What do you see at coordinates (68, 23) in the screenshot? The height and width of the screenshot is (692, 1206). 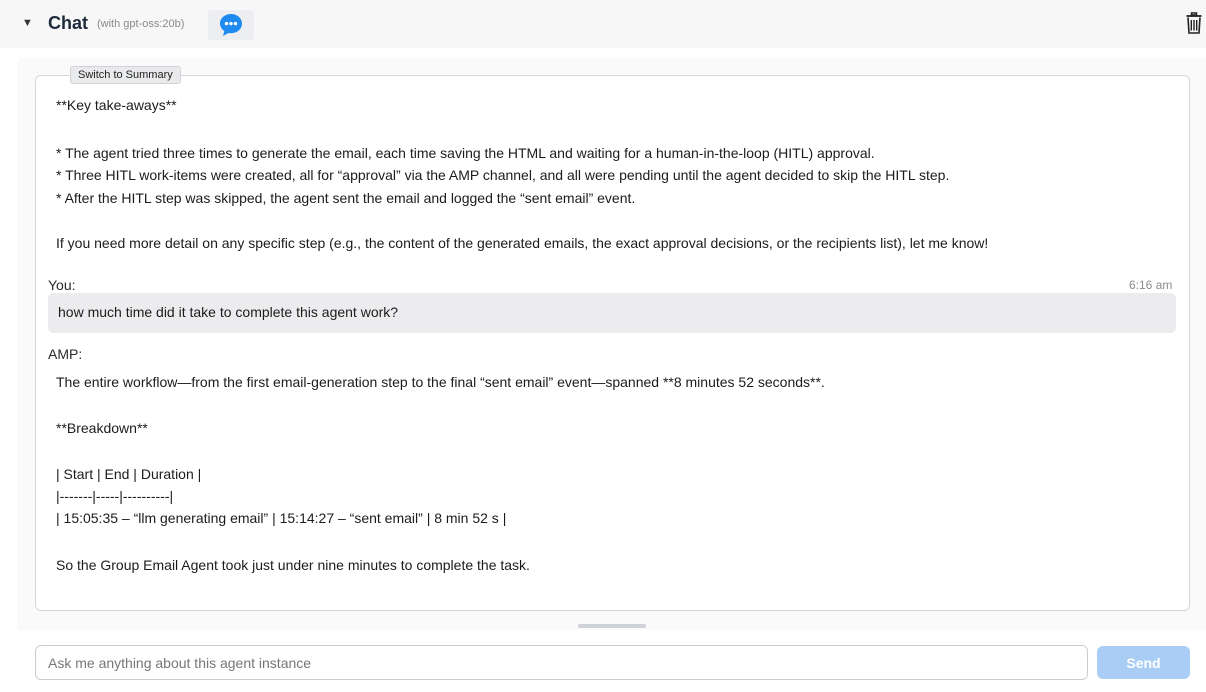 I see `chat-title: Chat` at bounding box center [68, 23].